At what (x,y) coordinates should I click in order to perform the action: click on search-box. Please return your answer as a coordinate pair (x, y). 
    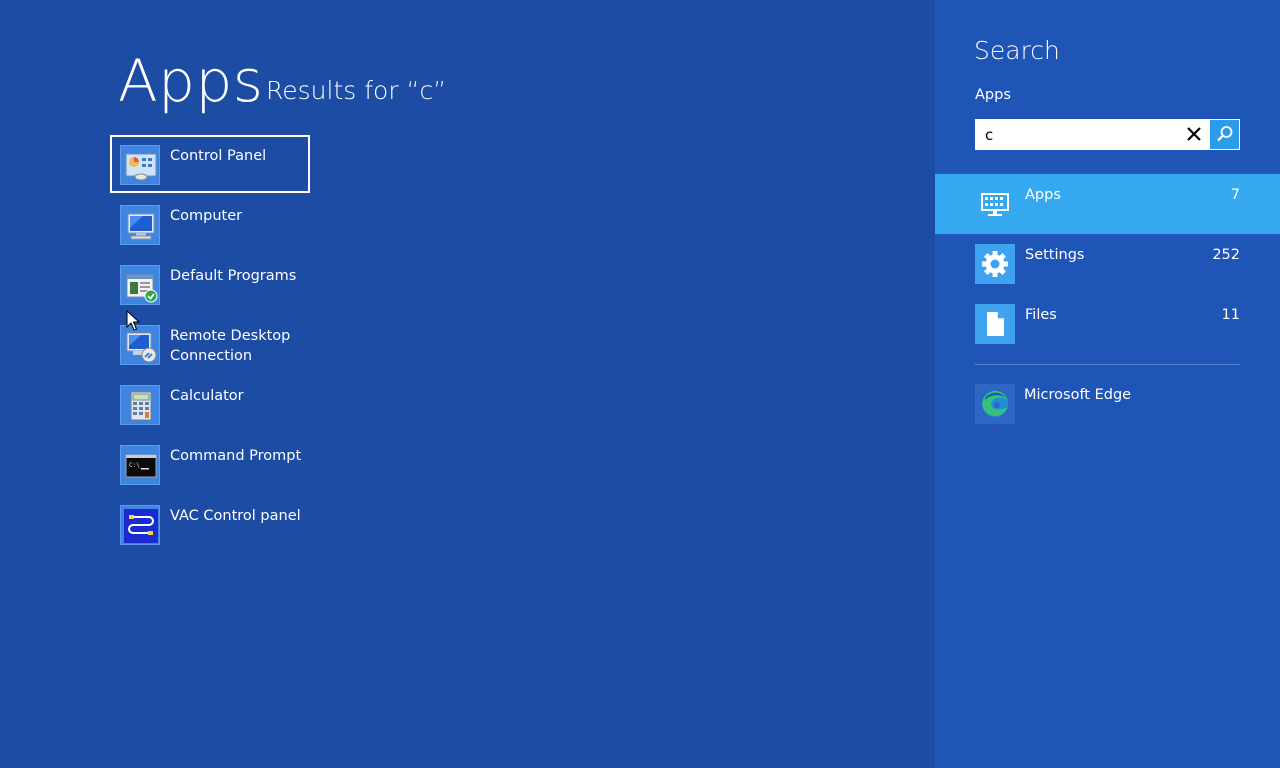
    Looking at the image, I should click on (1107, 134).